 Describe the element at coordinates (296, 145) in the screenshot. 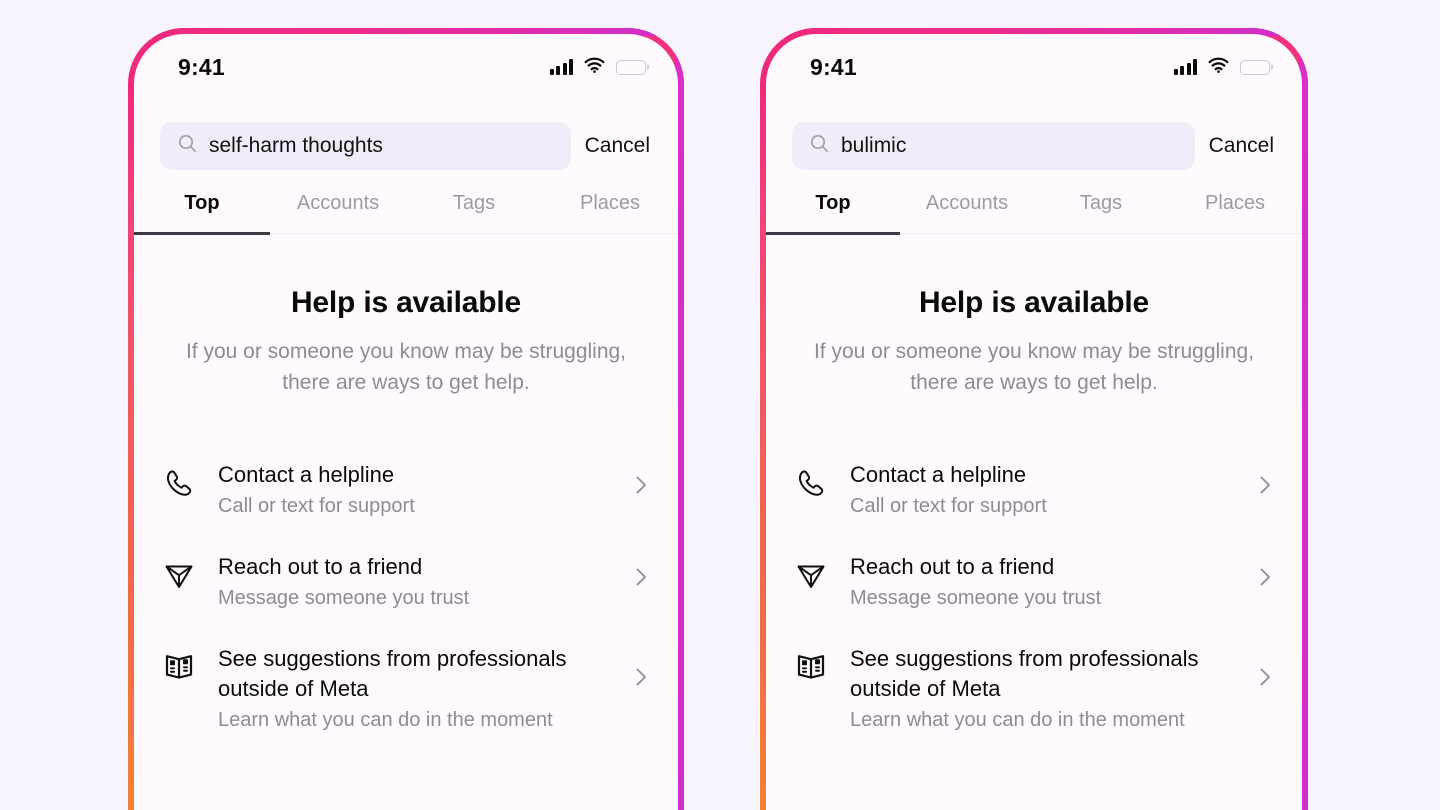

I see `search-input-value: self-harm thoughts` at that location.